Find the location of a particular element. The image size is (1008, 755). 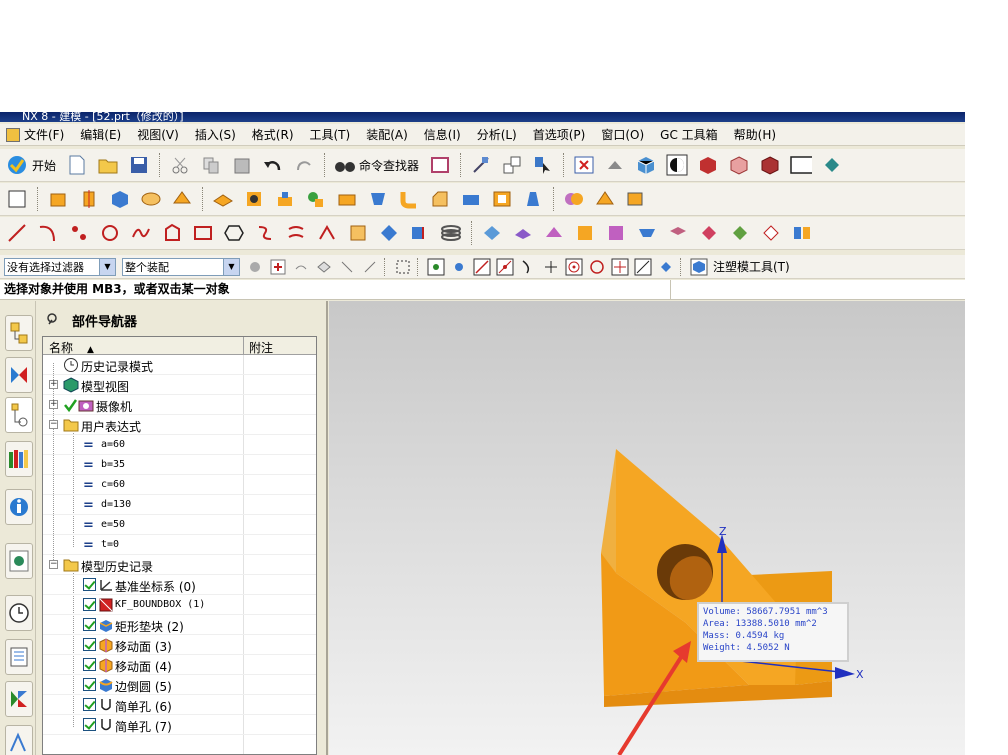

menu-insert: 插入(S) is located at coordinates (215, 134).